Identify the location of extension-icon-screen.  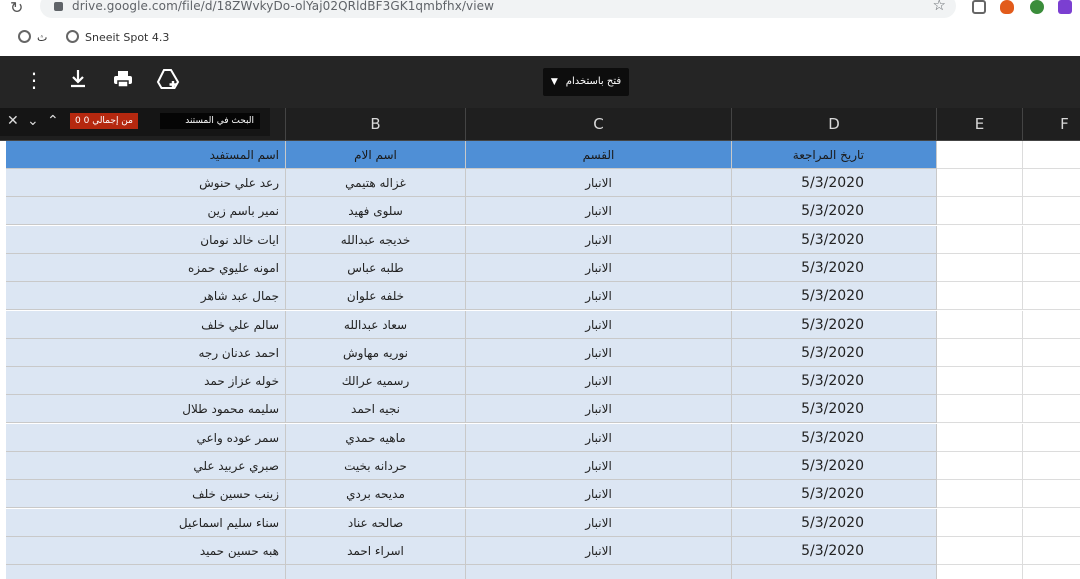
(979, 7).